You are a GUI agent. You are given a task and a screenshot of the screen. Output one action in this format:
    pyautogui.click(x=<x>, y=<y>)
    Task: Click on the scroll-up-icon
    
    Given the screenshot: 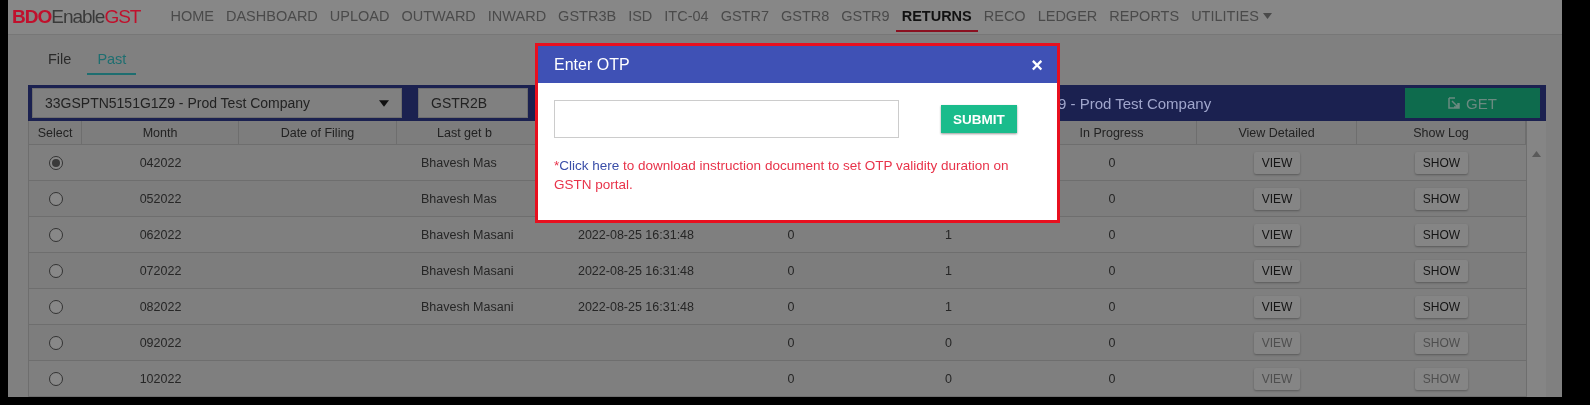 What is the action you would take?
    pyautogui.click(x=1536, y=154)
    